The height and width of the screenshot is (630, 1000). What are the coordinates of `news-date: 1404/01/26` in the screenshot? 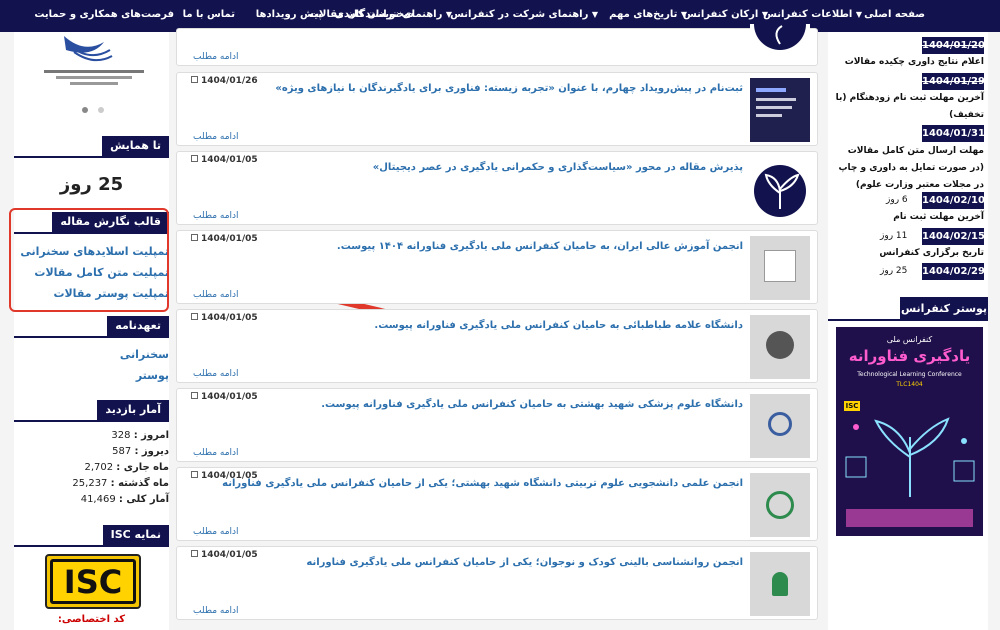 It's located at (224, 81).